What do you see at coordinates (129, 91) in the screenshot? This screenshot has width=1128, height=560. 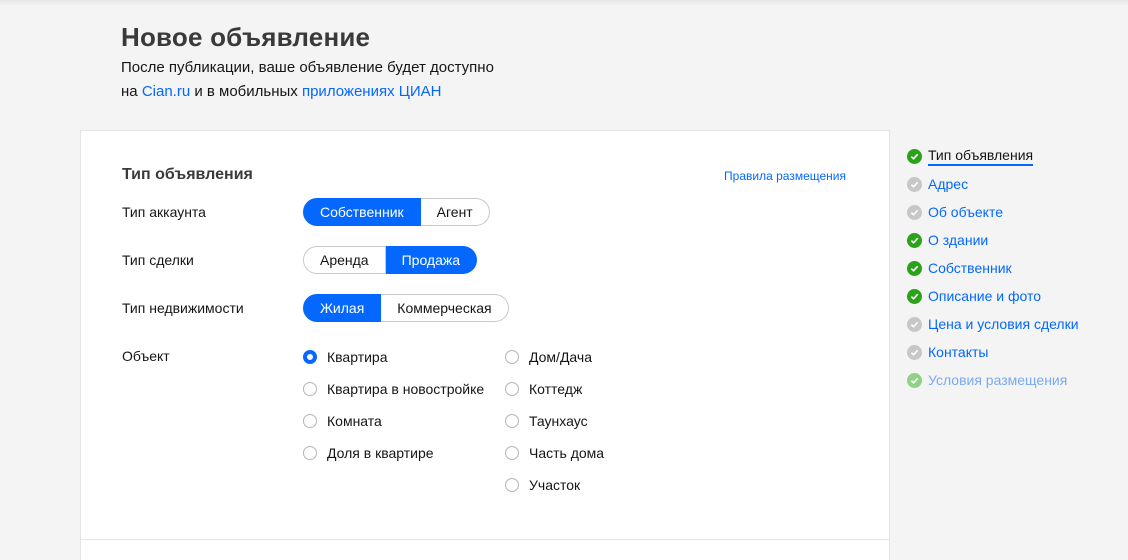 I see `subtitle-prefix: на` at bounding box center [129, 91].